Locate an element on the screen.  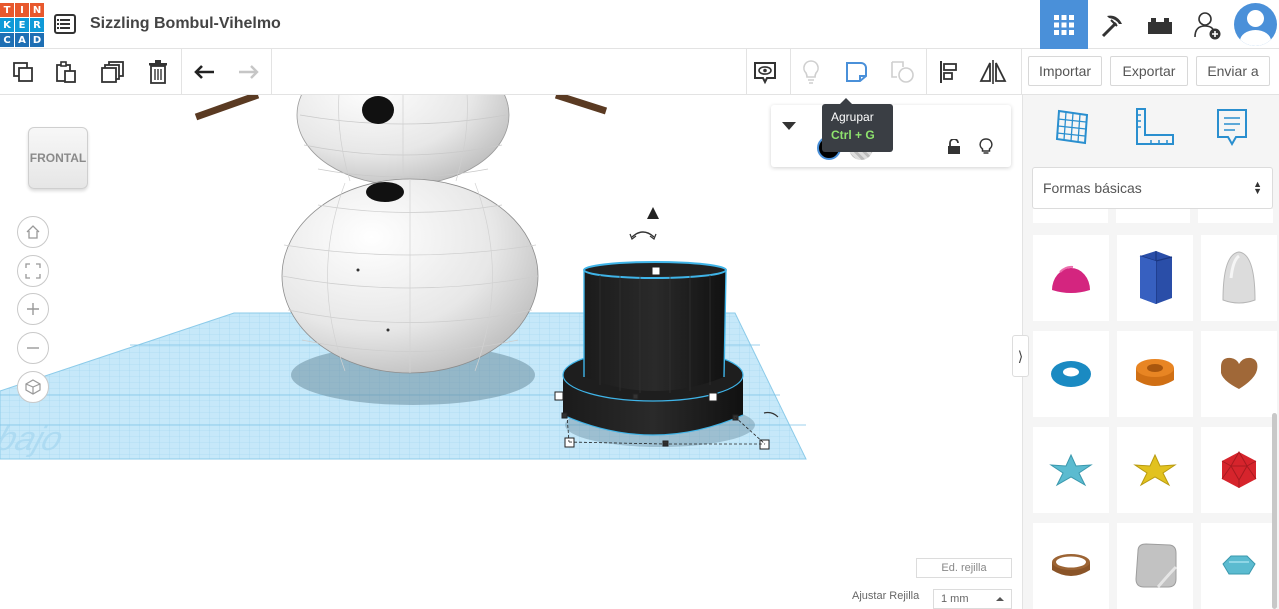
cube-icon is located at coordinates (33, 387).